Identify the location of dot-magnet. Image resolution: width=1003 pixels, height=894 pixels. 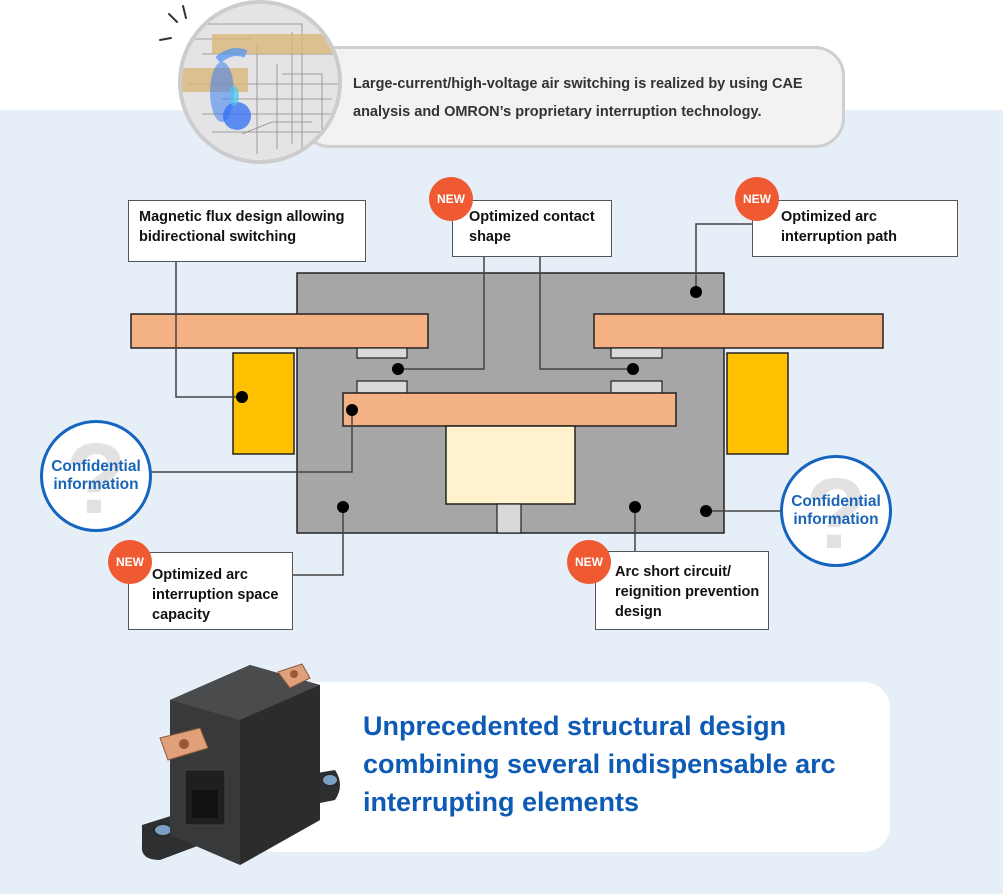
(242, 397).